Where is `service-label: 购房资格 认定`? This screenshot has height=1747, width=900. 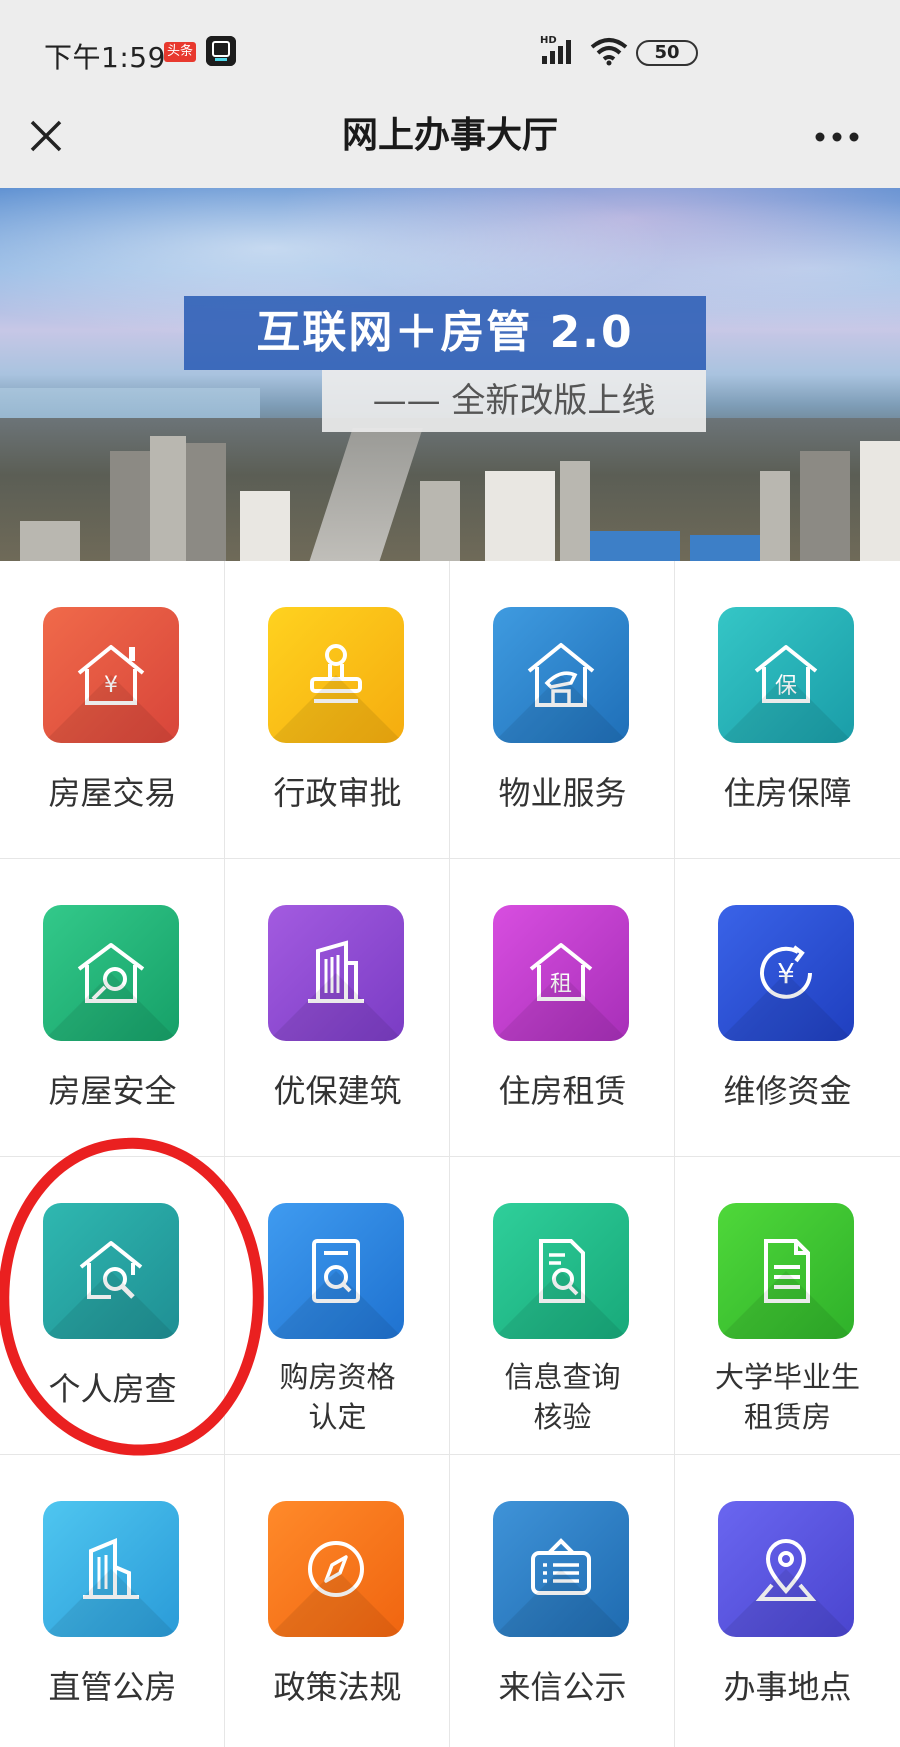 service-label: 购房资格 认定 is located at coordinates (337, 1397).